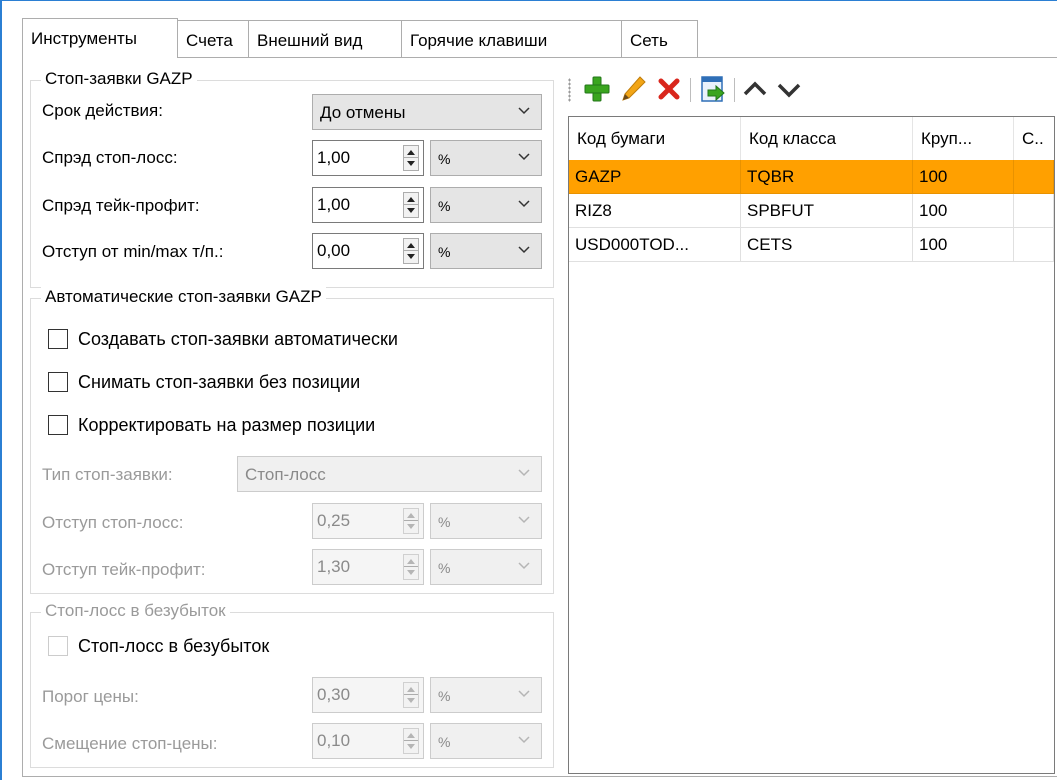 Image resolution: width=1057 pixels, height=780 pixels. What do you see at coordinates (130, 743) in the screenshot?
I see `stop-shift-label: Смещение стоп-цены:` at bounding box center [130, 743].